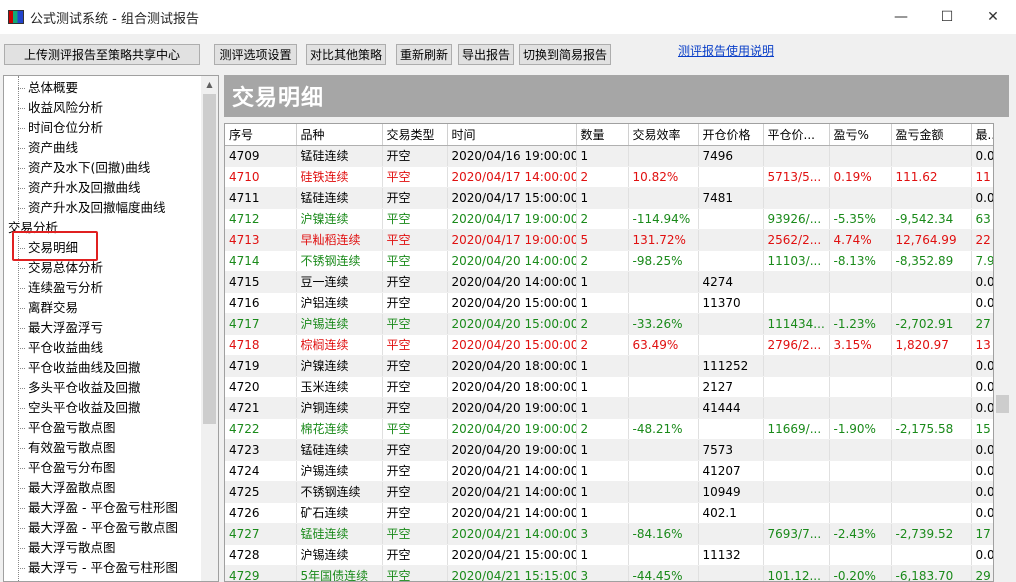 The height and width of the screenshot is (582, 1016). What do you see at coordinates (339, 492) in the screenshot?
I see `table-cell: 不锈钢连续` at bounding box center [339, 492].